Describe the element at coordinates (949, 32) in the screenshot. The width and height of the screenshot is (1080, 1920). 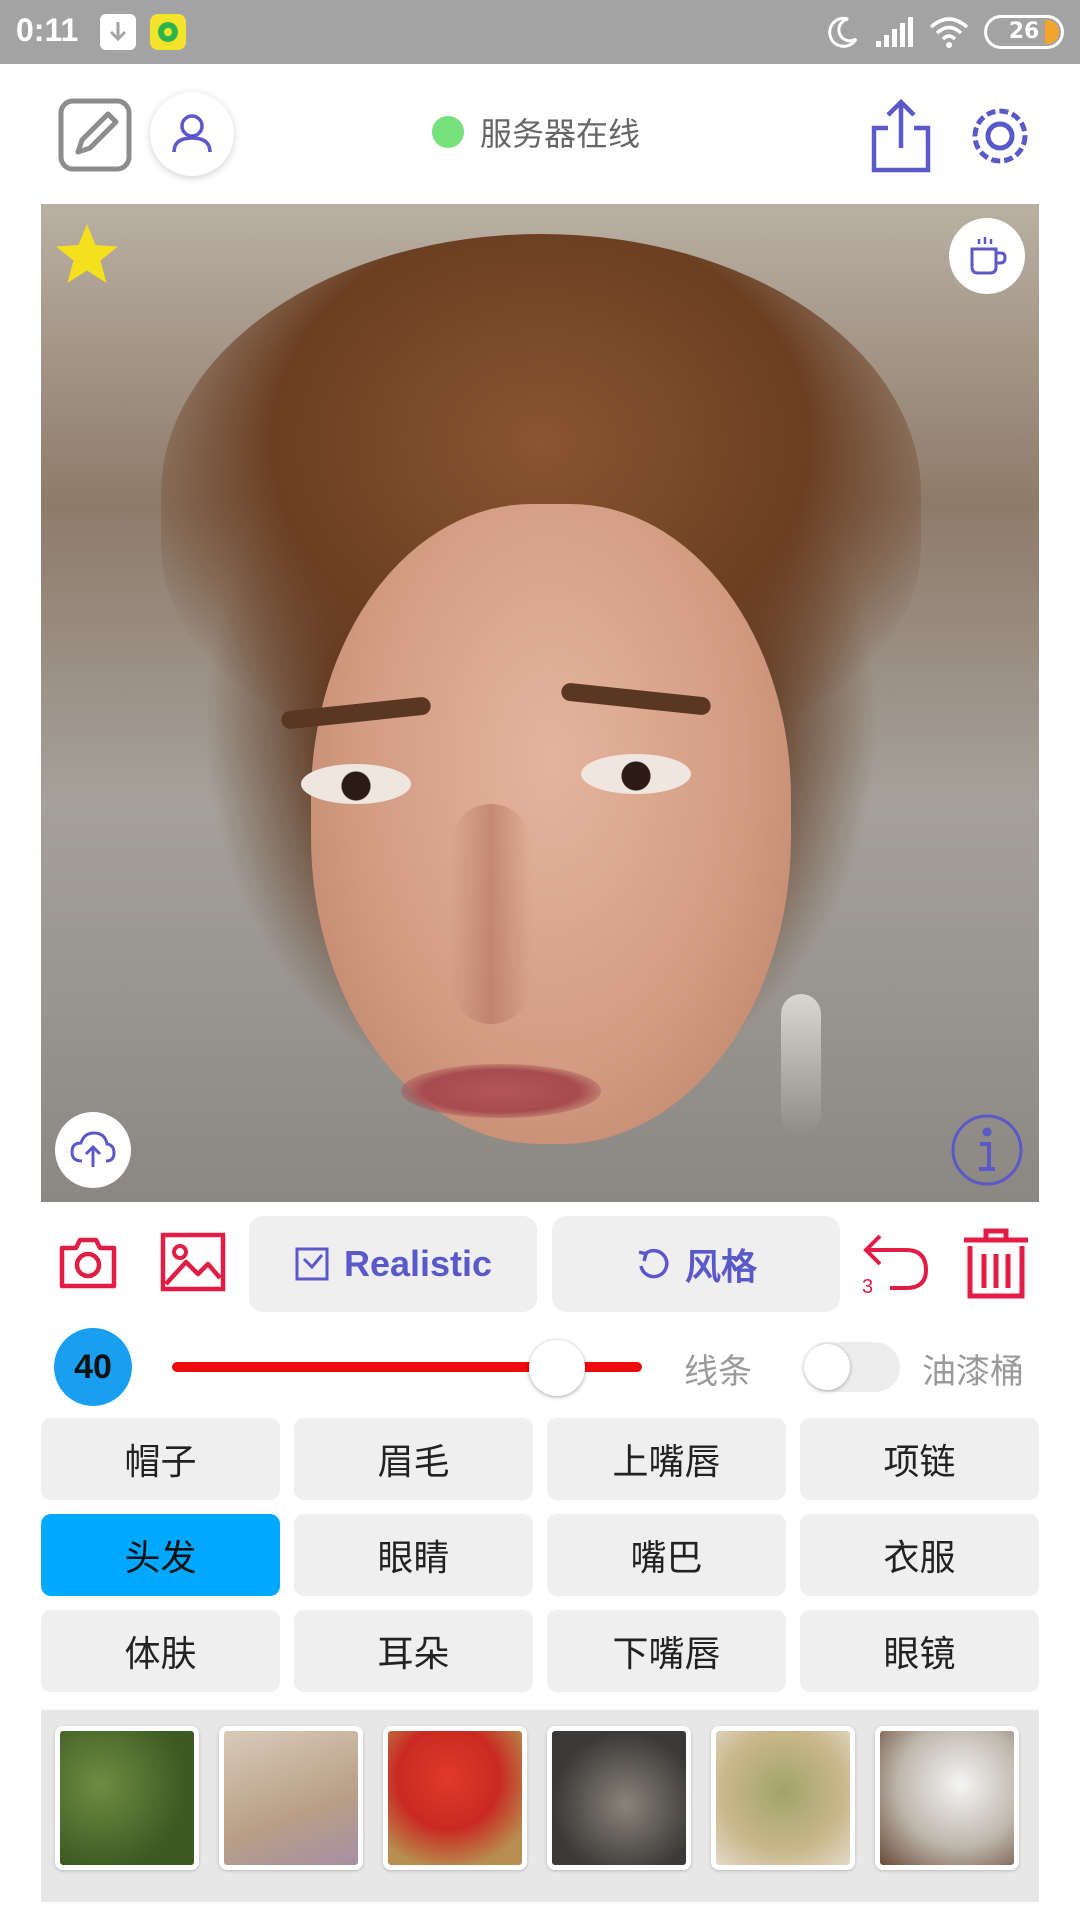
I see `wifi-icon` at that location.